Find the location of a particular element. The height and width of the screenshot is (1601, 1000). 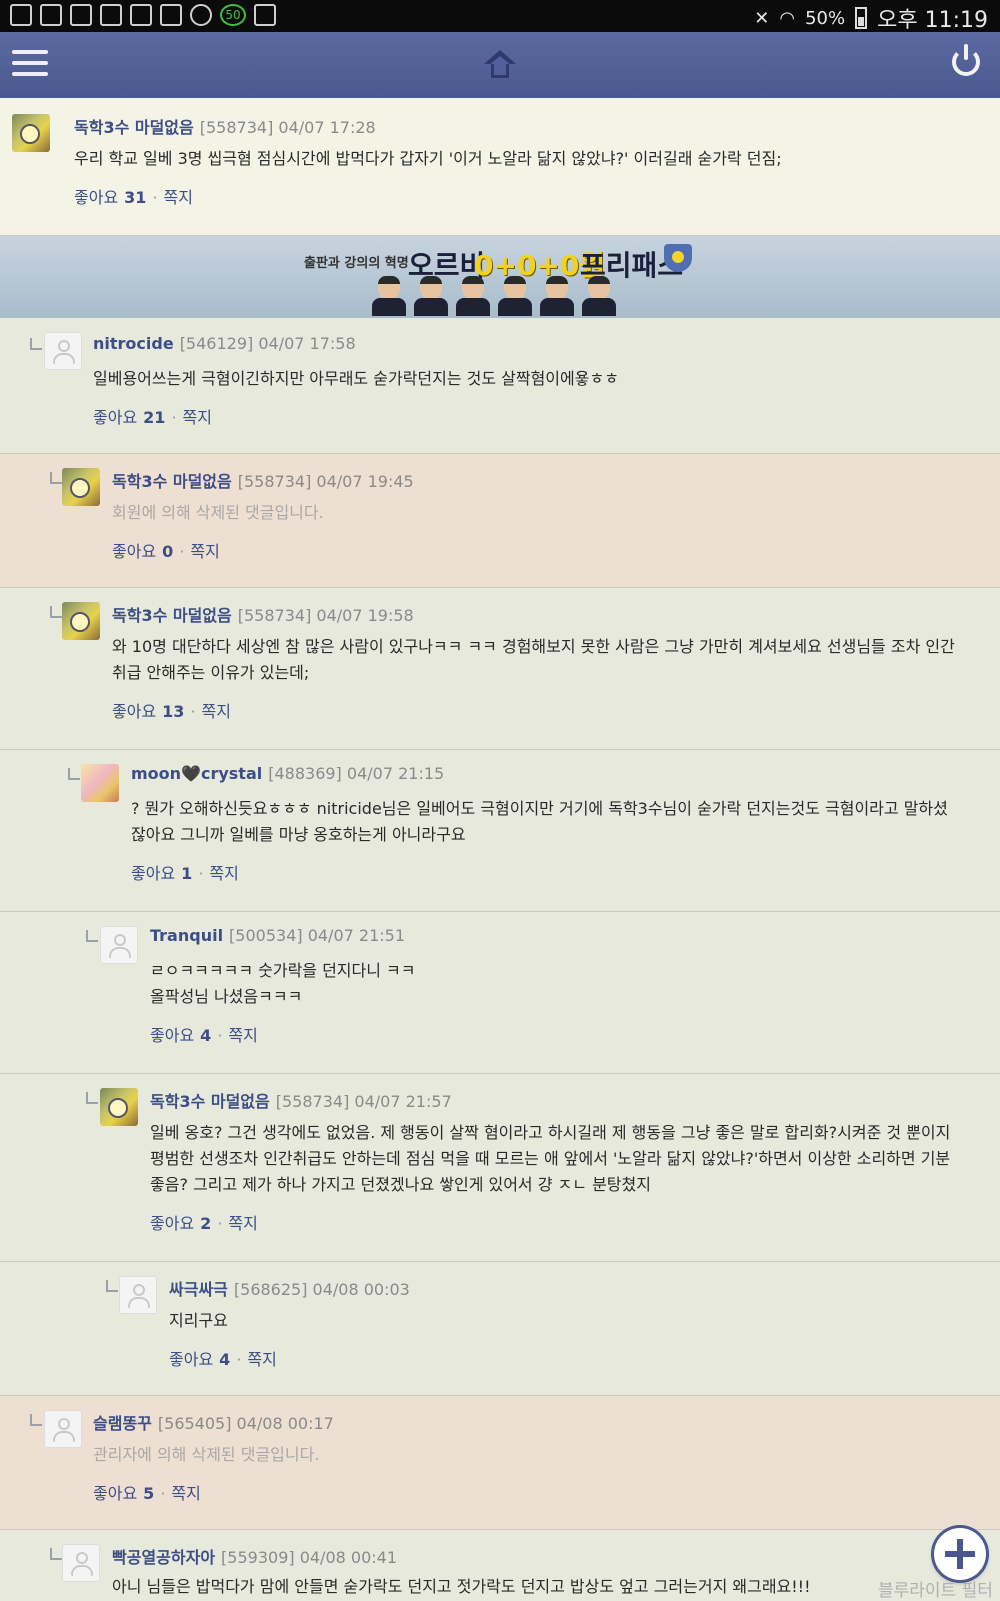

comment-text: 일베용어쓰는게 극혐이긴하지만 아무래도 숟가락던지는 것도 살짝혐이에욯ㅎㅎ is located at coordinates (356, 378).